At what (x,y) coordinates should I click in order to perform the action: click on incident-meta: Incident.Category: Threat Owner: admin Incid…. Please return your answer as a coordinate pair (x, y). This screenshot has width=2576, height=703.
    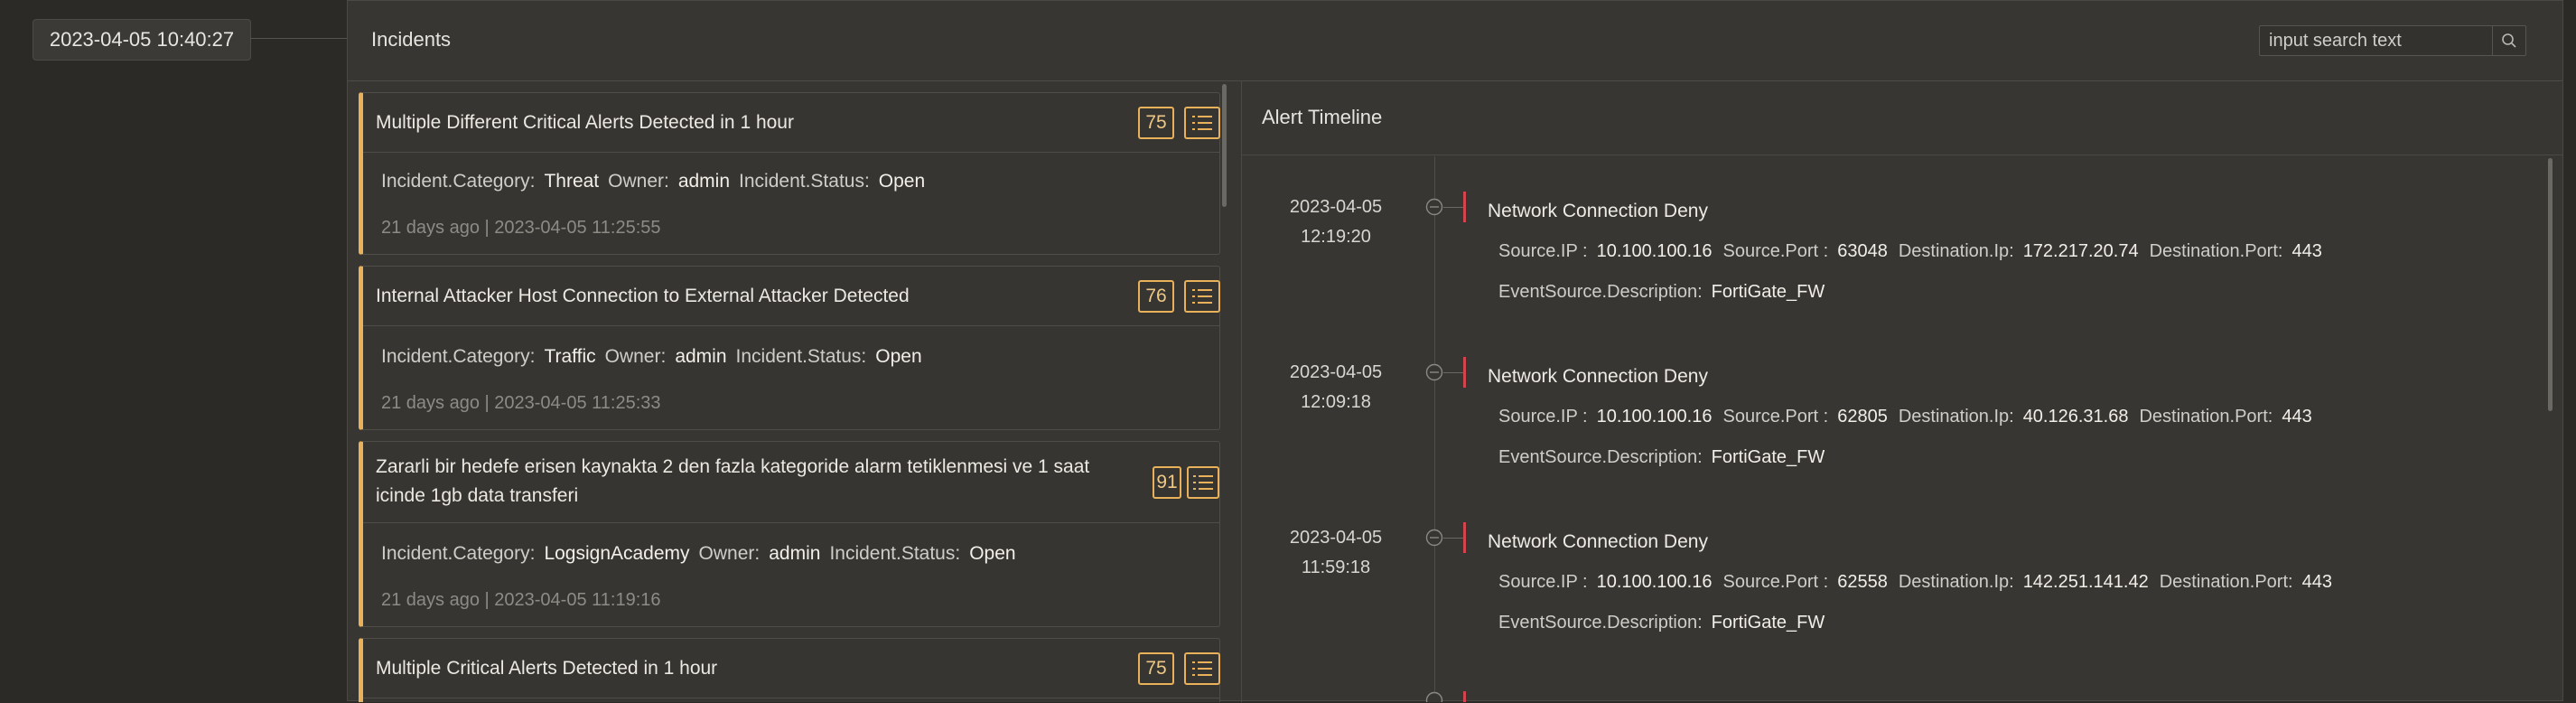
    Looking at the image, I should click on (658, 181).